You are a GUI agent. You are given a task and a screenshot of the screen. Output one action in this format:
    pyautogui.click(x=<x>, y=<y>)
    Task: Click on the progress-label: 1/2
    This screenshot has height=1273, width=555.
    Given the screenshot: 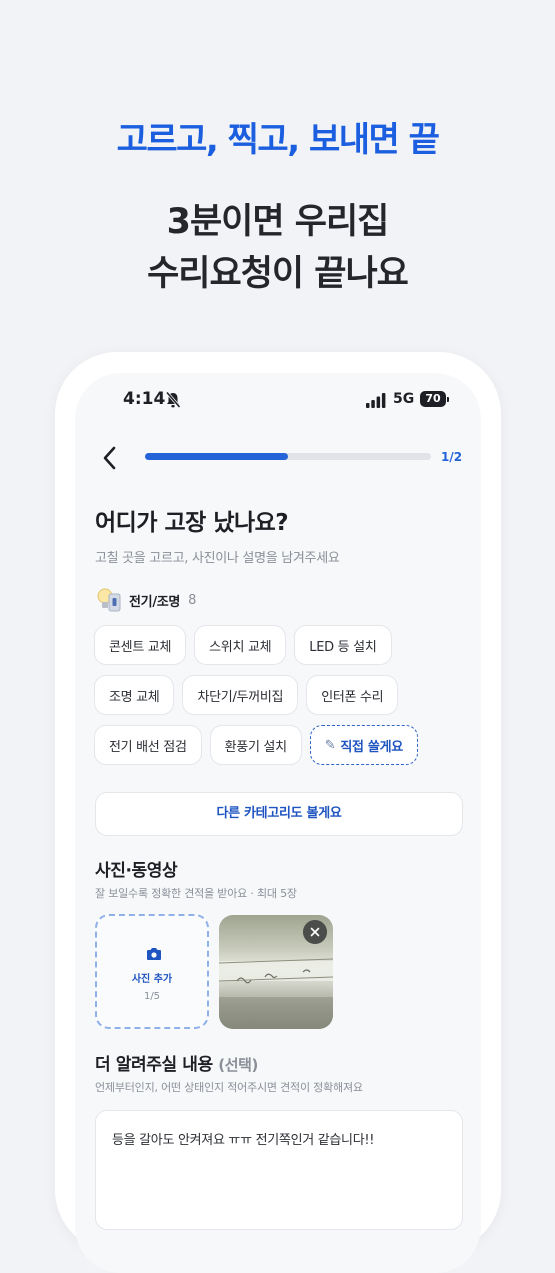 What is the action you would take?
    pyautogui.click(x=452, y=457)
    